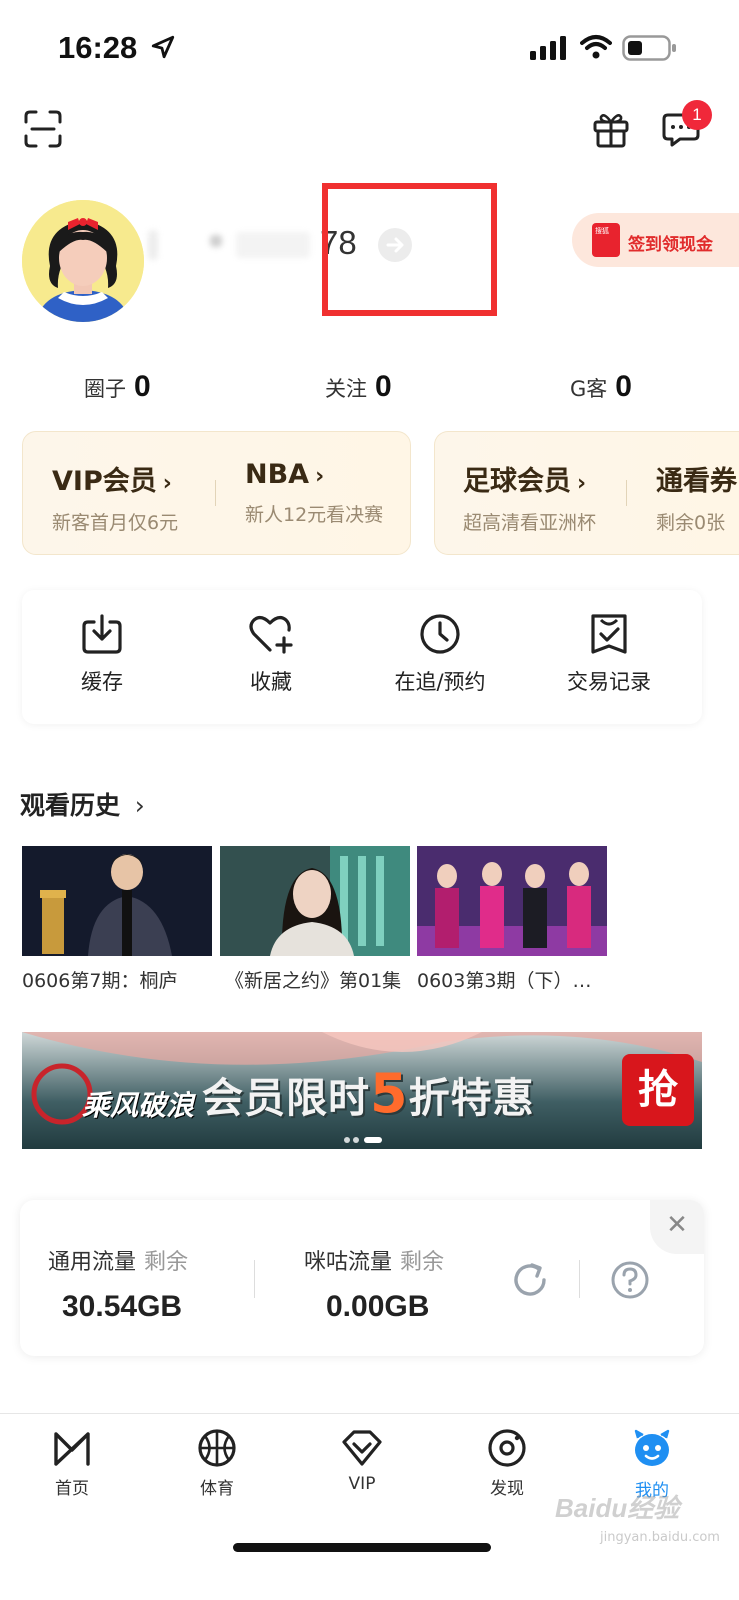 The width and height of the screenshot is (739, 1600). I want to click on blurred-username, so click(273, 245).